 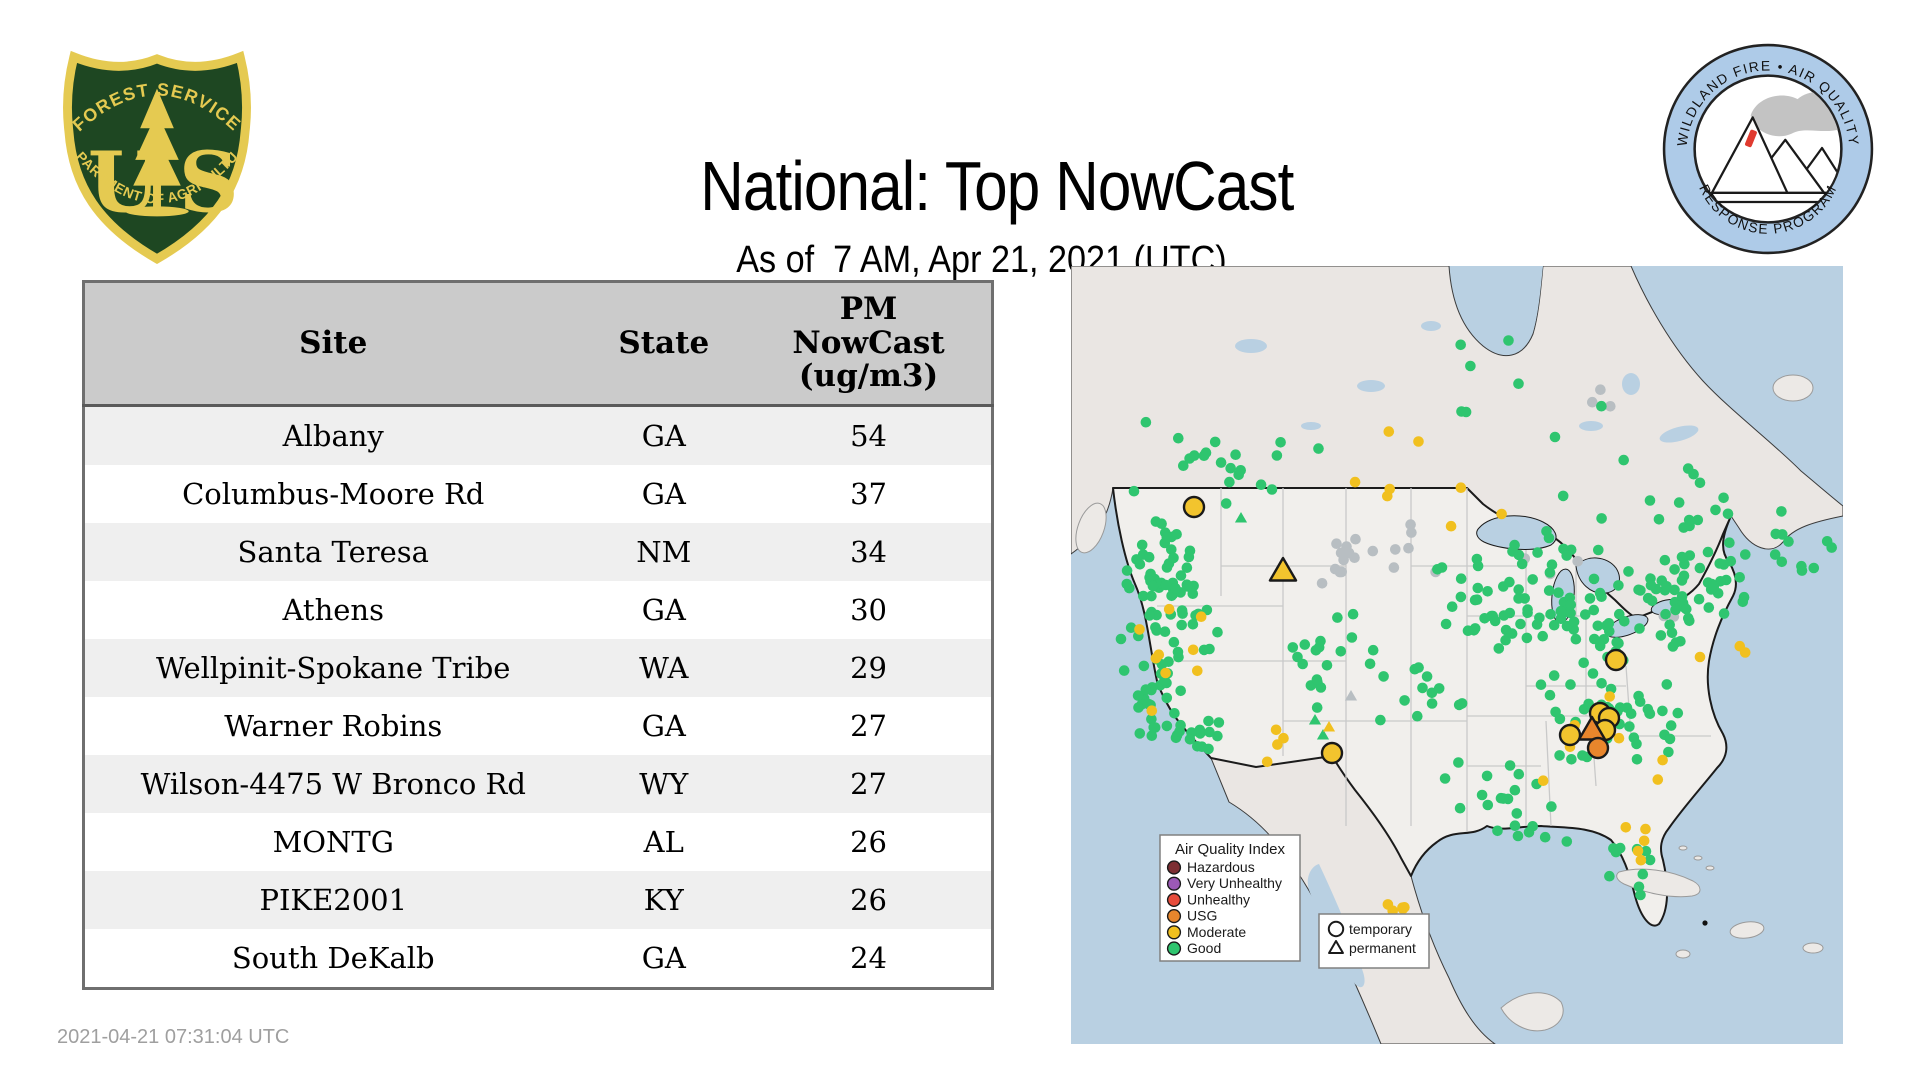 What do you see at coordinates (1616, 660) in the screenshot?
I see `highlighted-monitor-circle` at bounding box center [1616, 660].